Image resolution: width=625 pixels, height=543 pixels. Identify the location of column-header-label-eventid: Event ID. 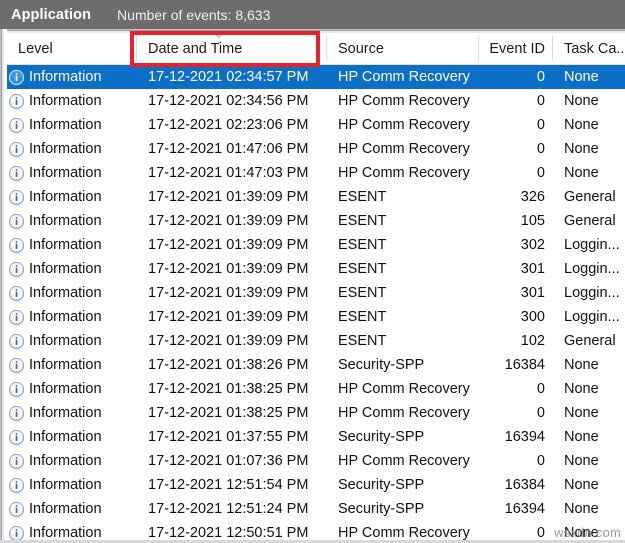
(517, 48).